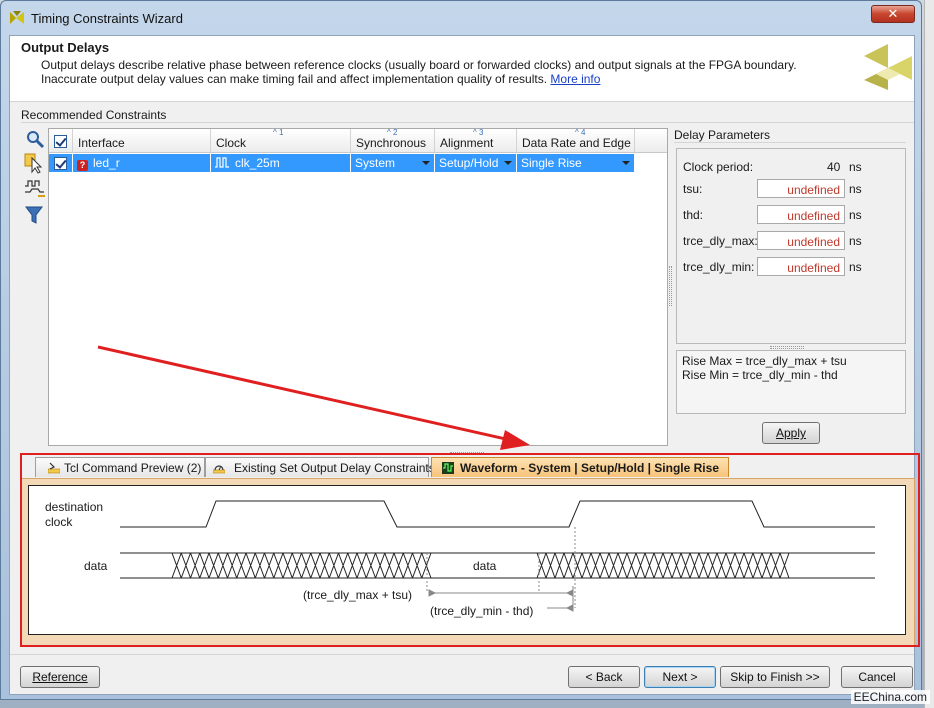 The height and width of the screenshot is (708, 934). What do you see at coordinates (257, 163) in the screenshot?
I see `clock-value: clk_25m` at bounding box center [257, 163].